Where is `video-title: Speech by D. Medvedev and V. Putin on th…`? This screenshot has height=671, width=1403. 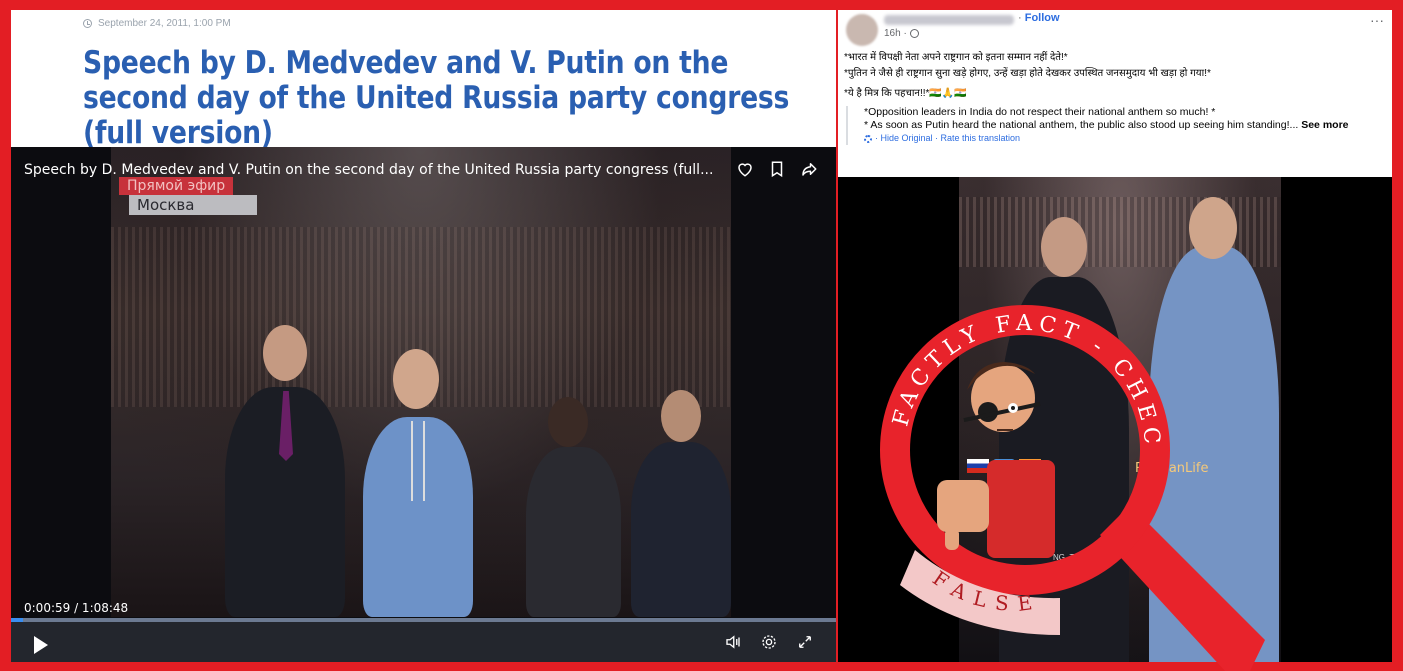 video-title: Speech by D. Medvedev and V. Putin on th… is located at coordinates (374, 170).